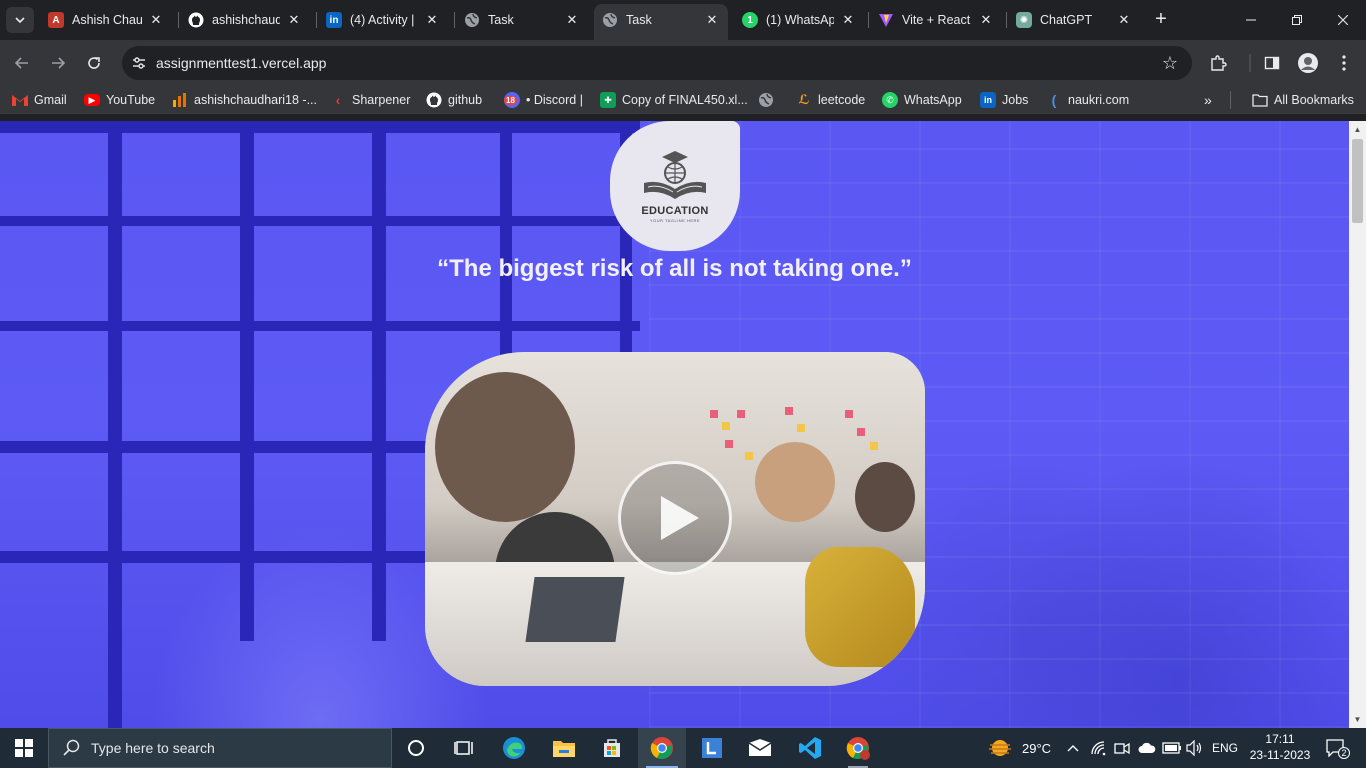 This screenshot has height=768, width=1366. Describe the element at coordinates (1225, 748) in the screenshot. I see `language-indicator: ENG` at that location.